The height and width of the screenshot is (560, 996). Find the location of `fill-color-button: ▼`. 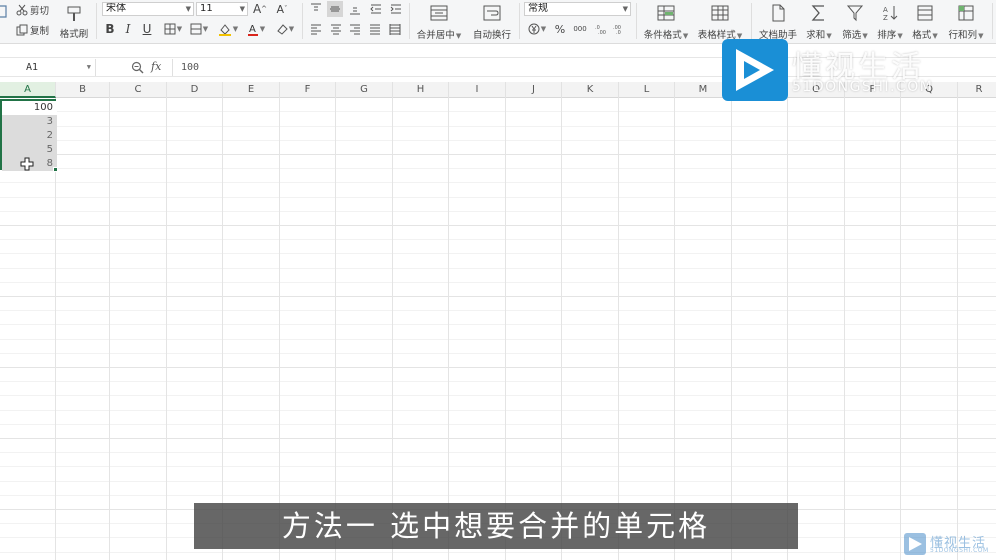

fill-color-button: ▼ is located at coordinates (228, 29).